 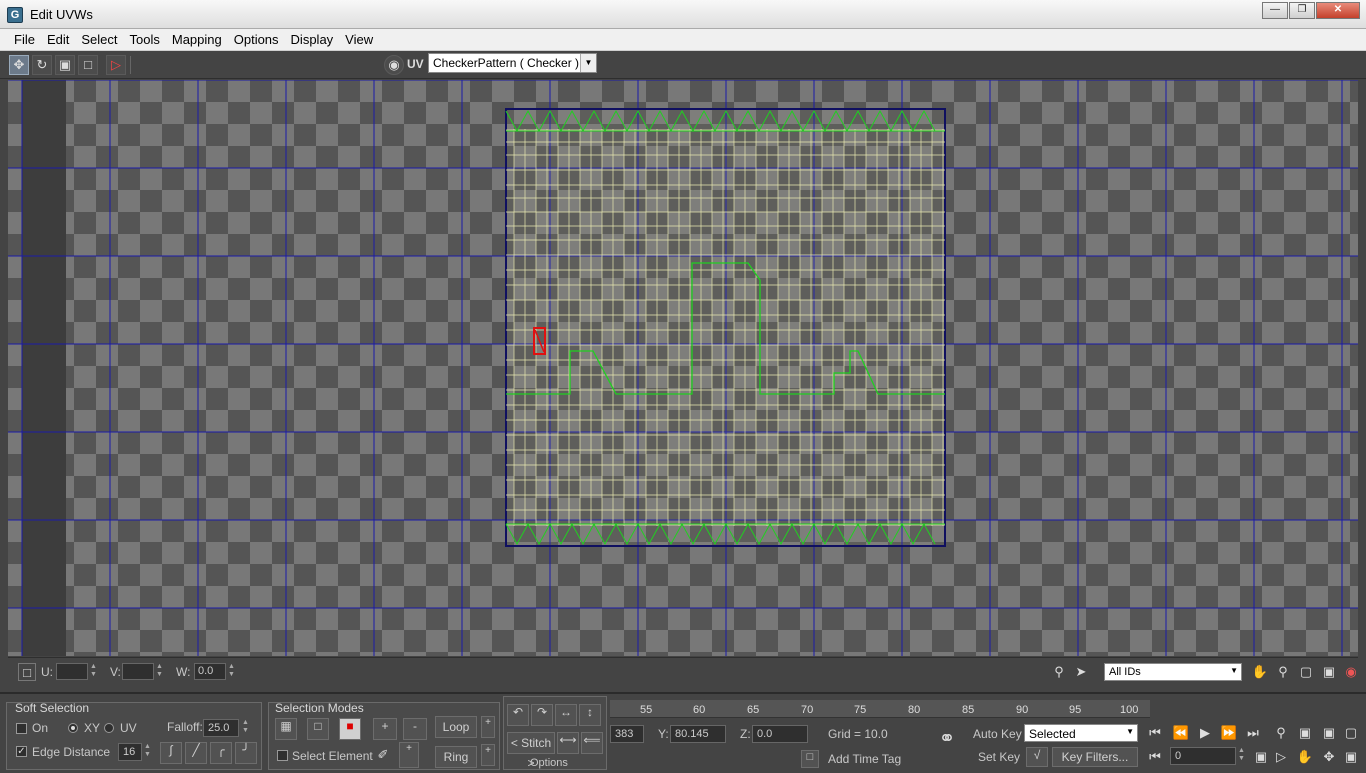 I want to click on orbit-icon: ✥, so click(x=1329, y=757).